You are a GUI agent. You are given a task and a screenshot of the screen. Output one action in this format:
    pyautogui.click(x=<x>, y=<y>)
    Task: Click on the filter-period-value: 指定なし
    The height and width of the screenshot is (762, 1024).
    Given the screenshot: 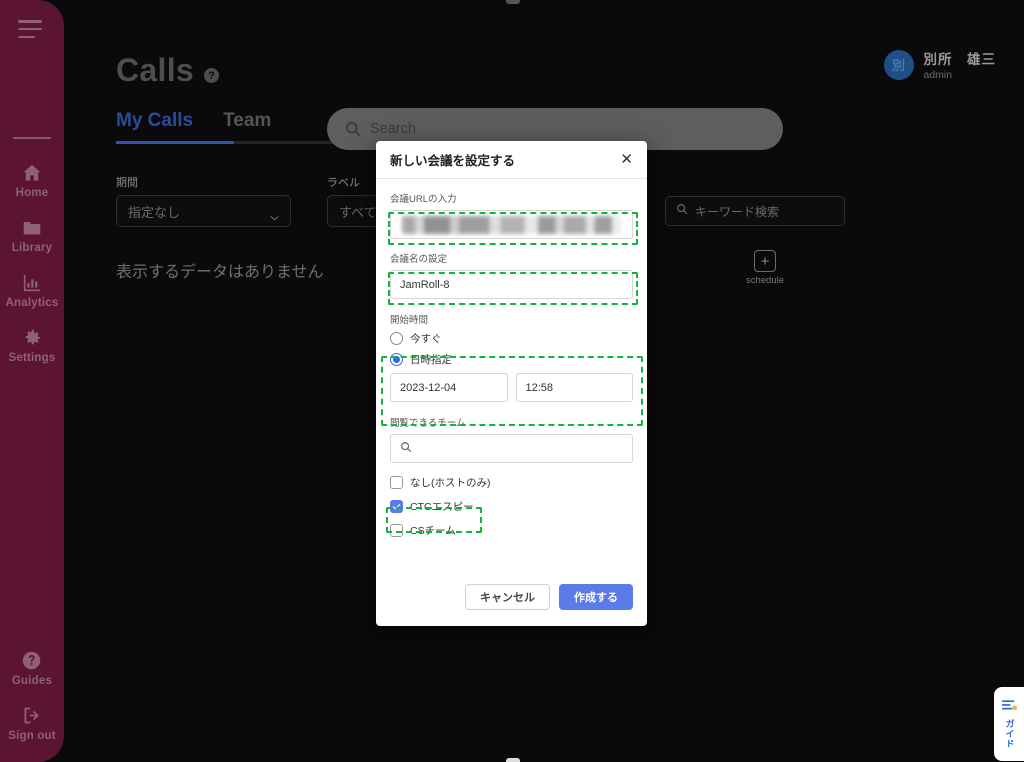 What is the action you would take?
    pyautogui.click(x=154, y=212)
    